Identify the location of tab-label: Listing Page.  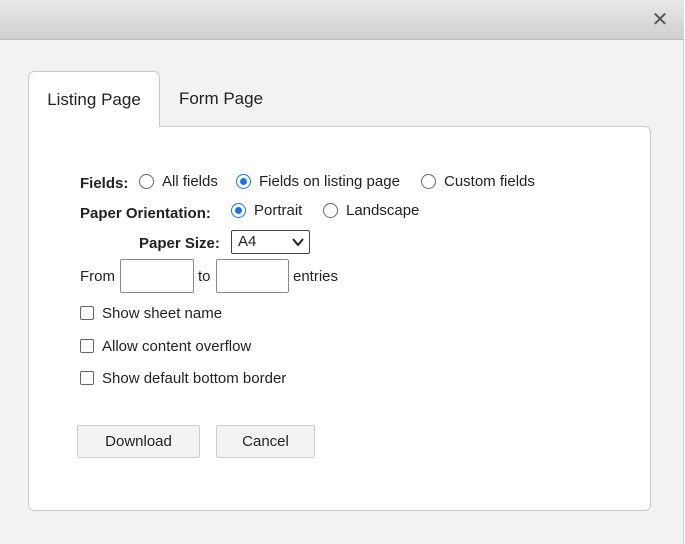
(94, 99).